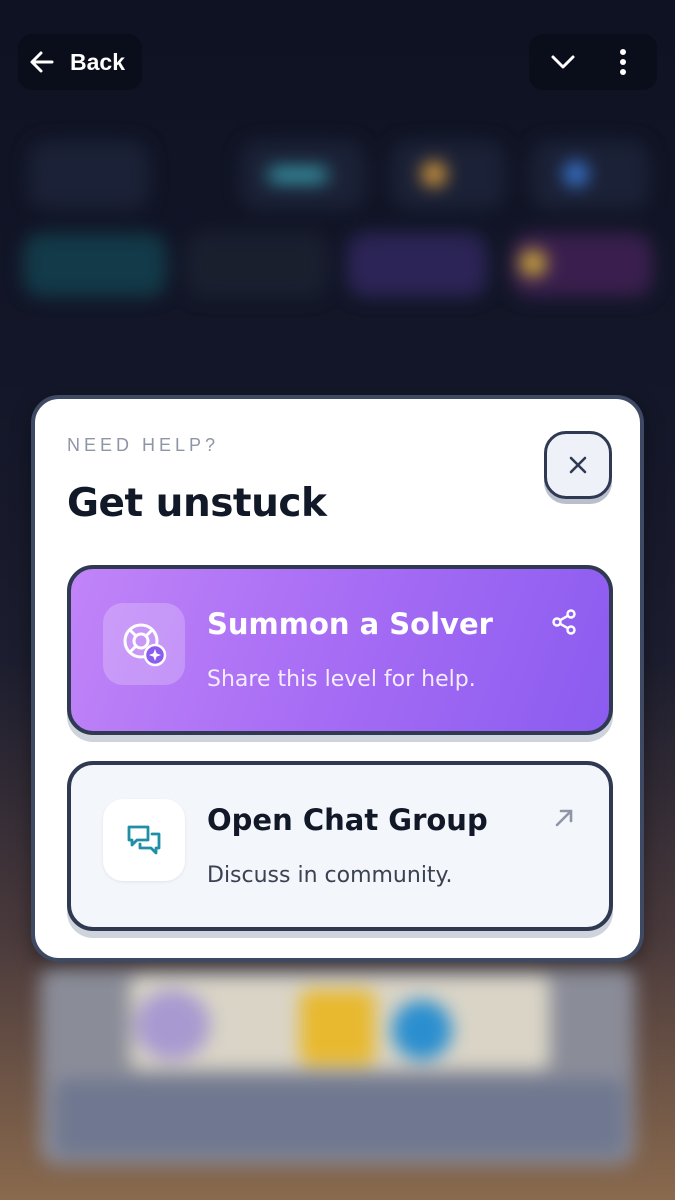 The width and height of the screenshot is (675, 1200). What do you see at coordinates (623, 62) in the screenshot?
I see `more-vertical-icon` at bounding box center [623, 62].